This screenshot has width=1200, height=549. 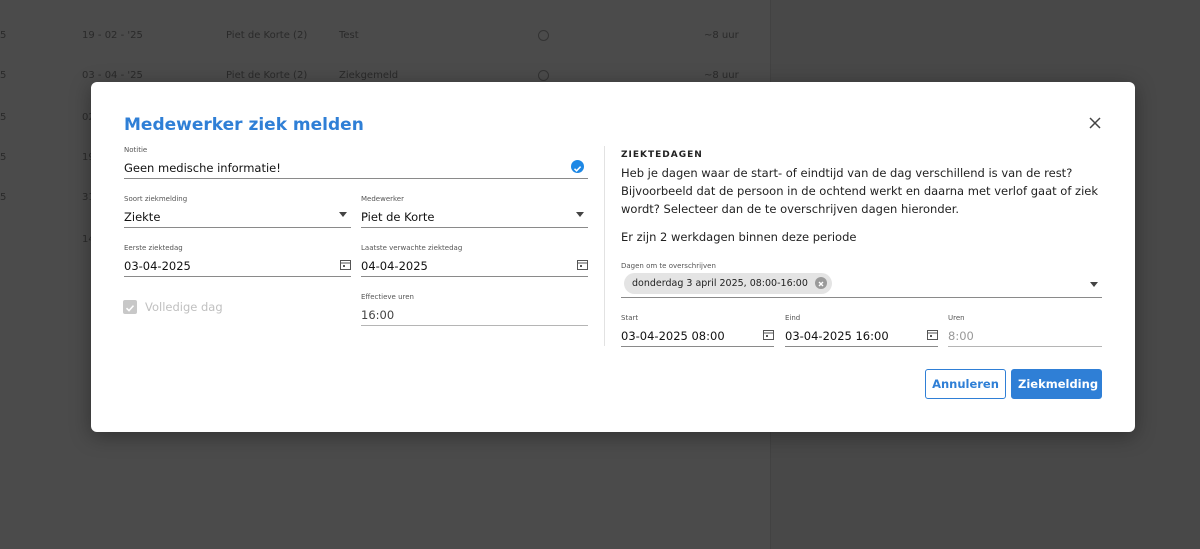 I want to click on start-datetime-field: Start 03-04-2025 08:00, so click(x=697, y=330).